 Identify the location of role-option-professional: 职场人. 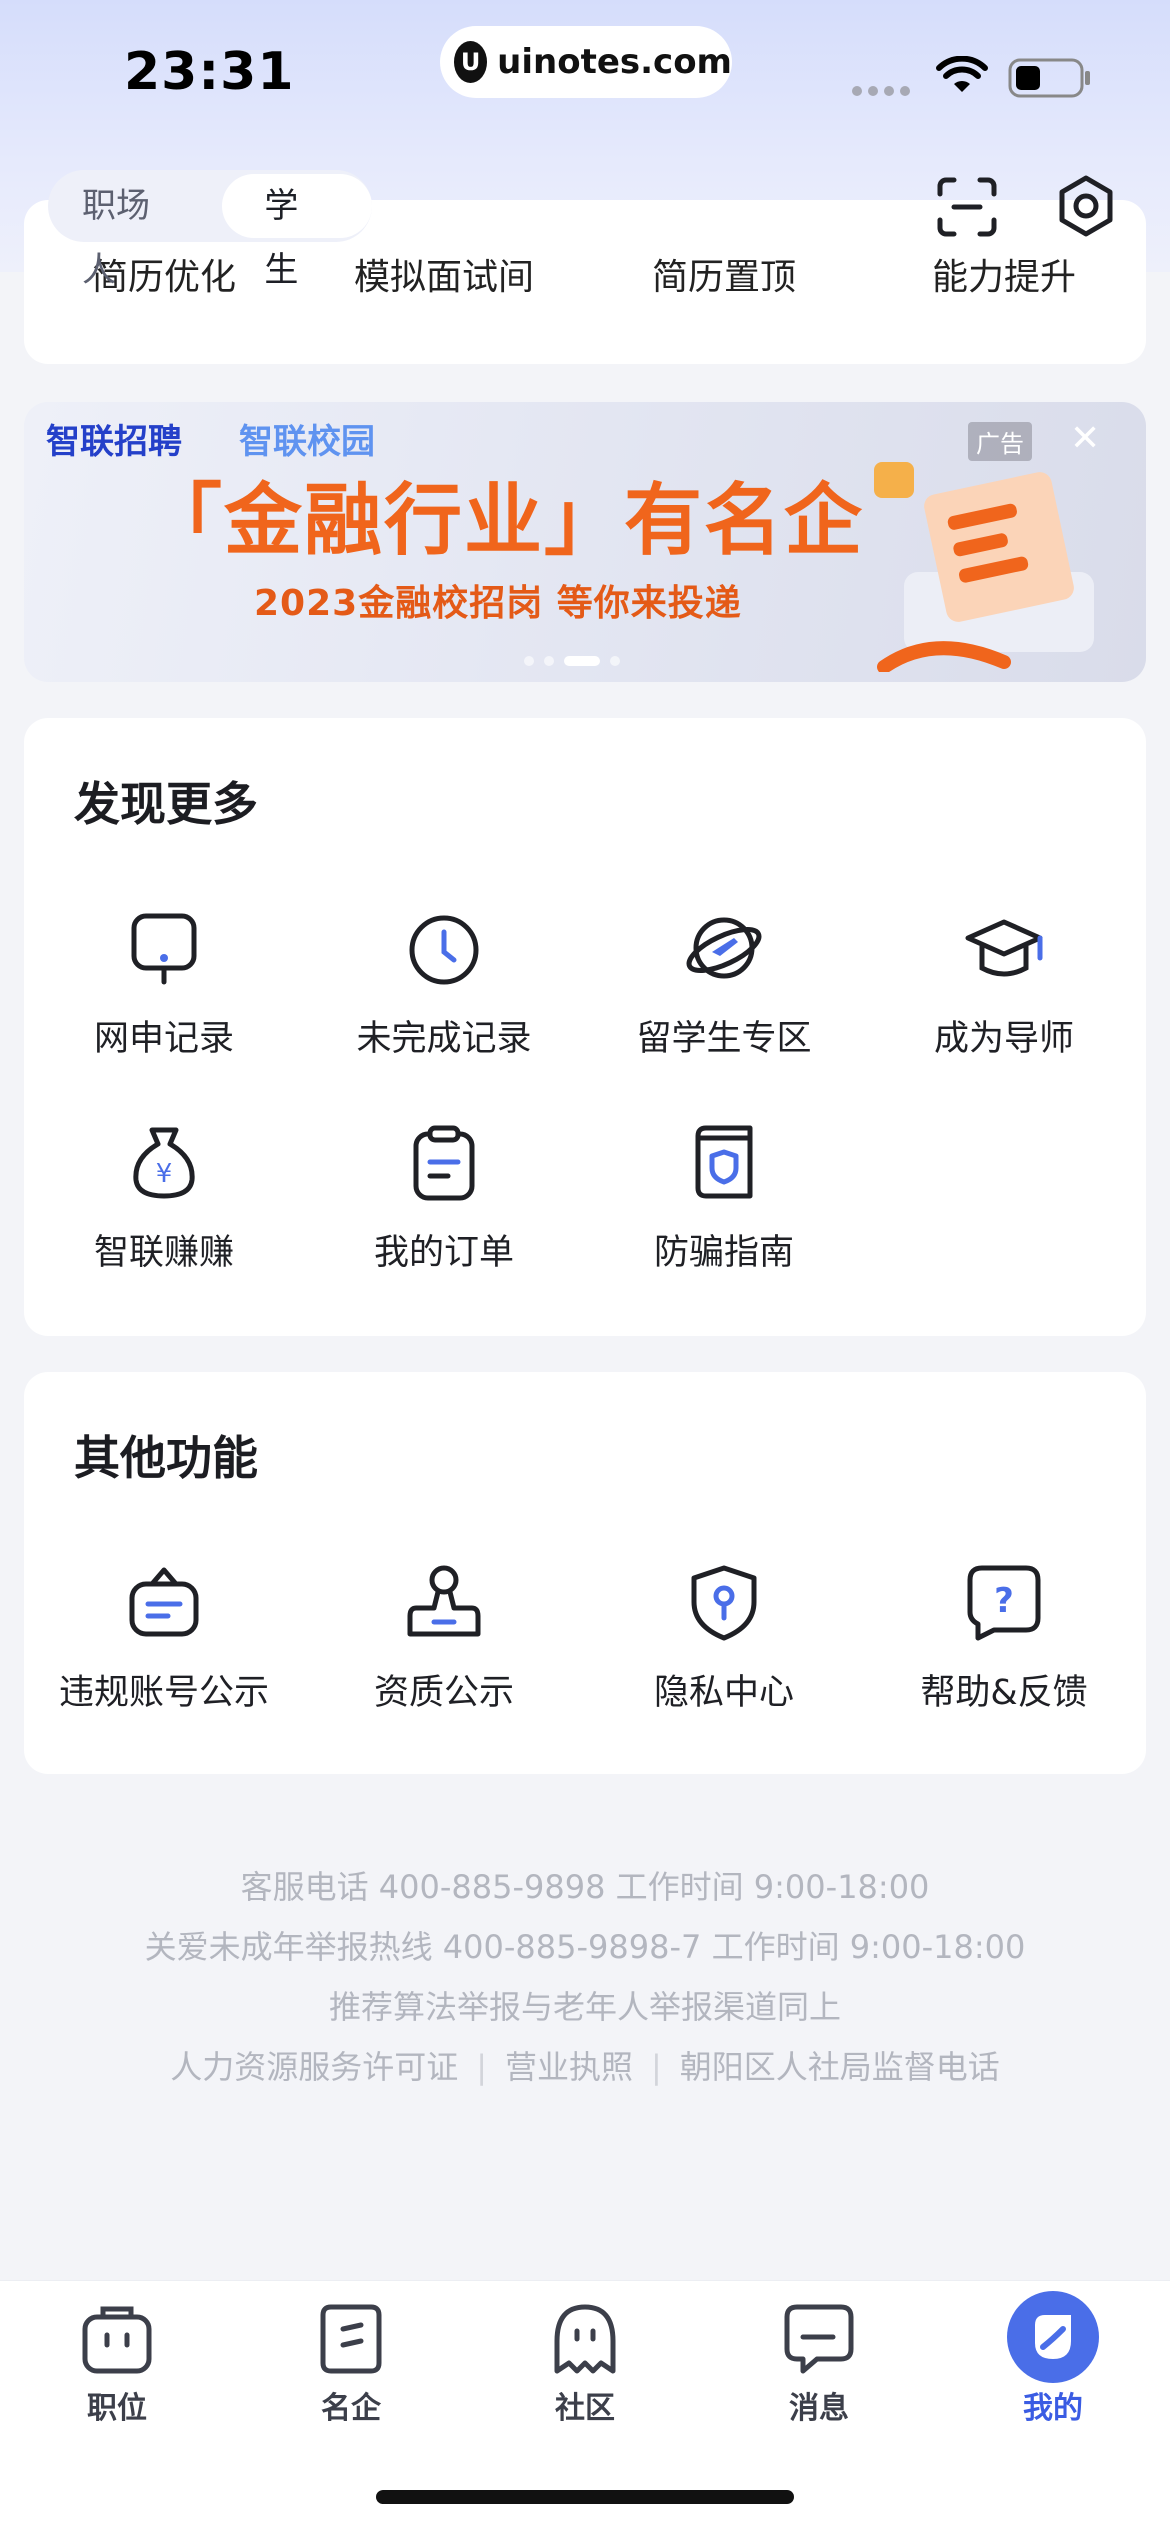
(131, 232).